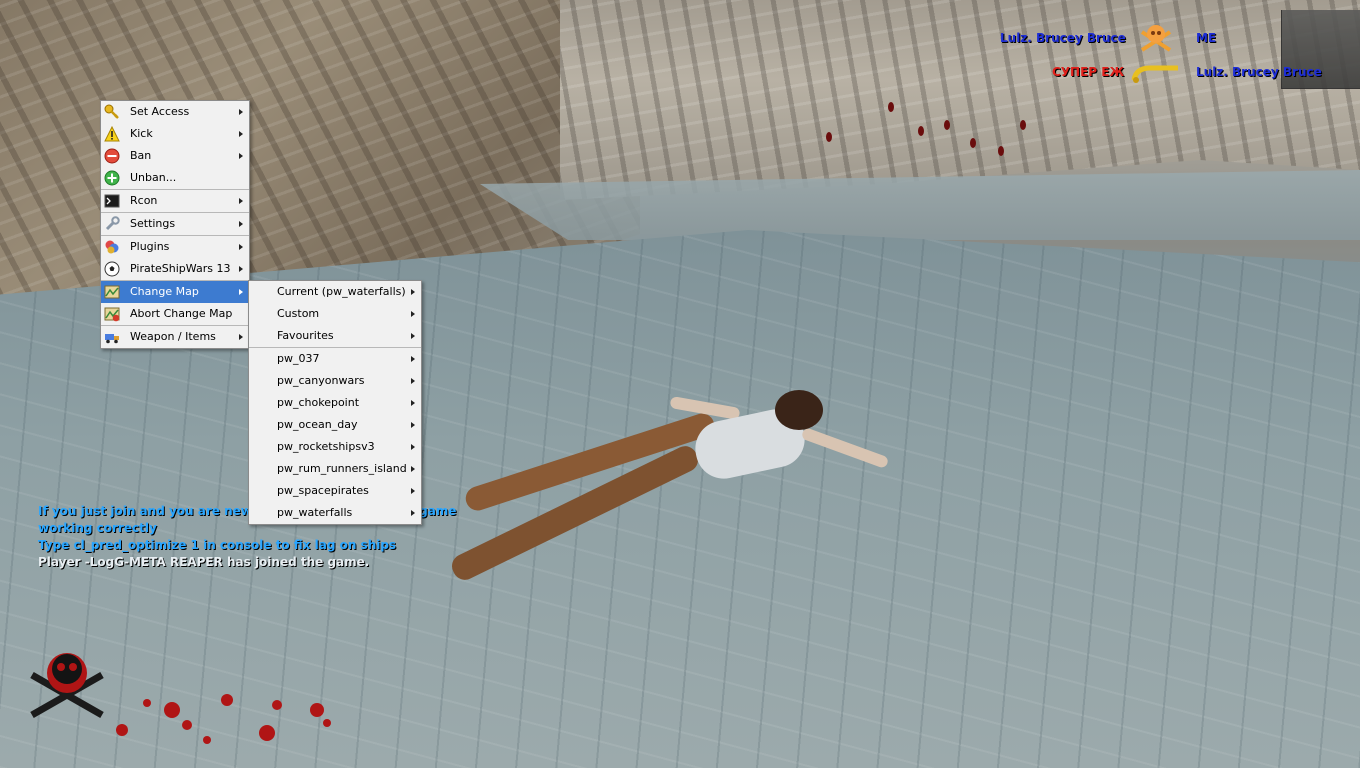  Describe the element at coordinates (111, 111) in the screenshot. I see `key-icon` at that location.